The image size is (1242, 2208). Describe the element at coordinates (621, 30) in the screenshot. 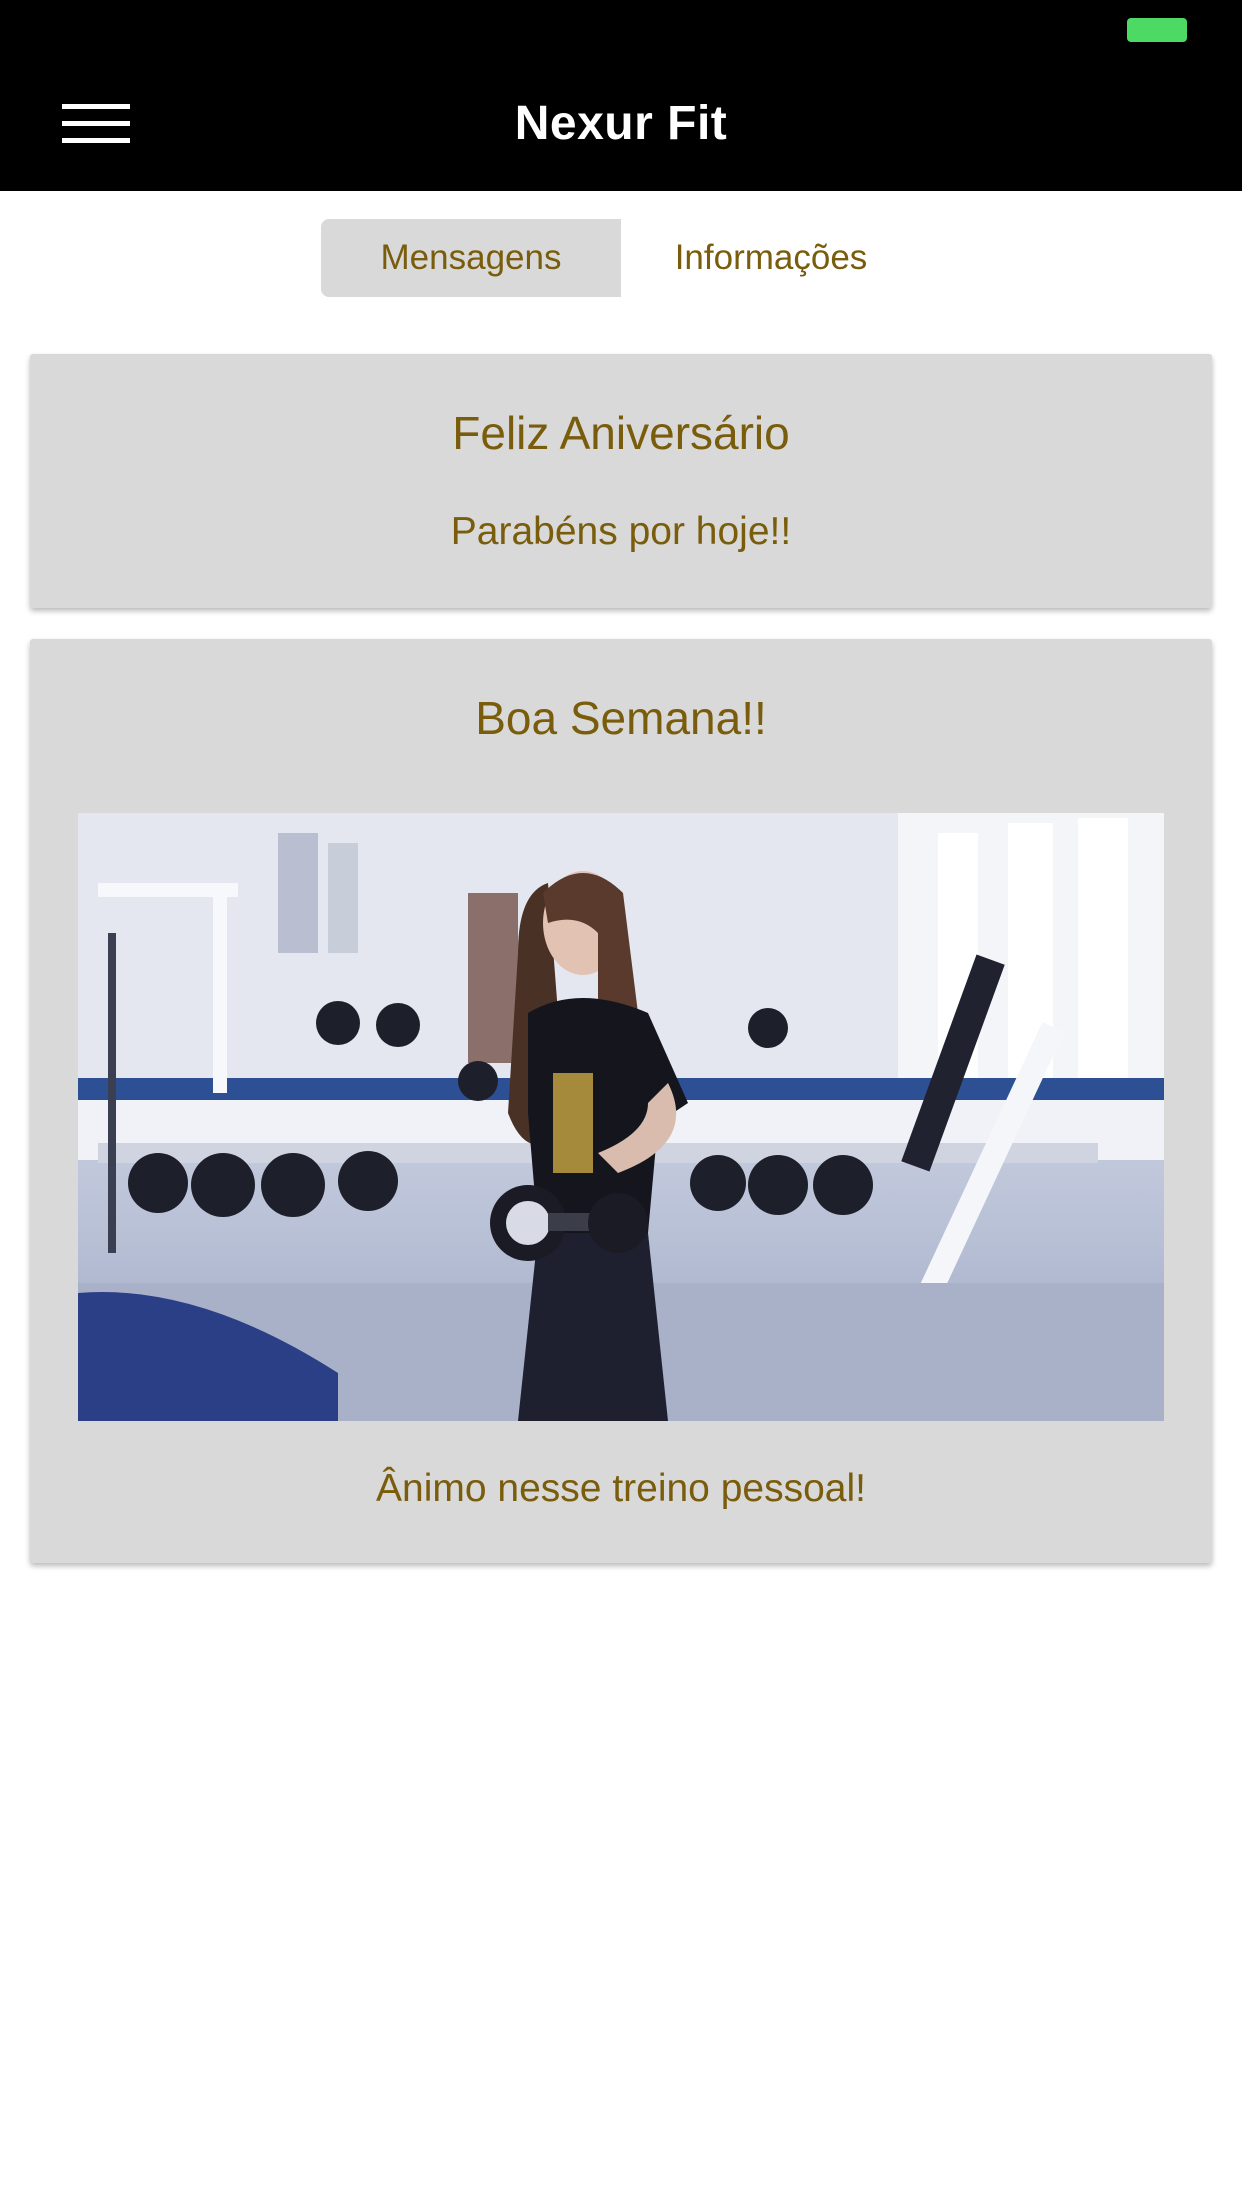

I see `status-bar` at that location.